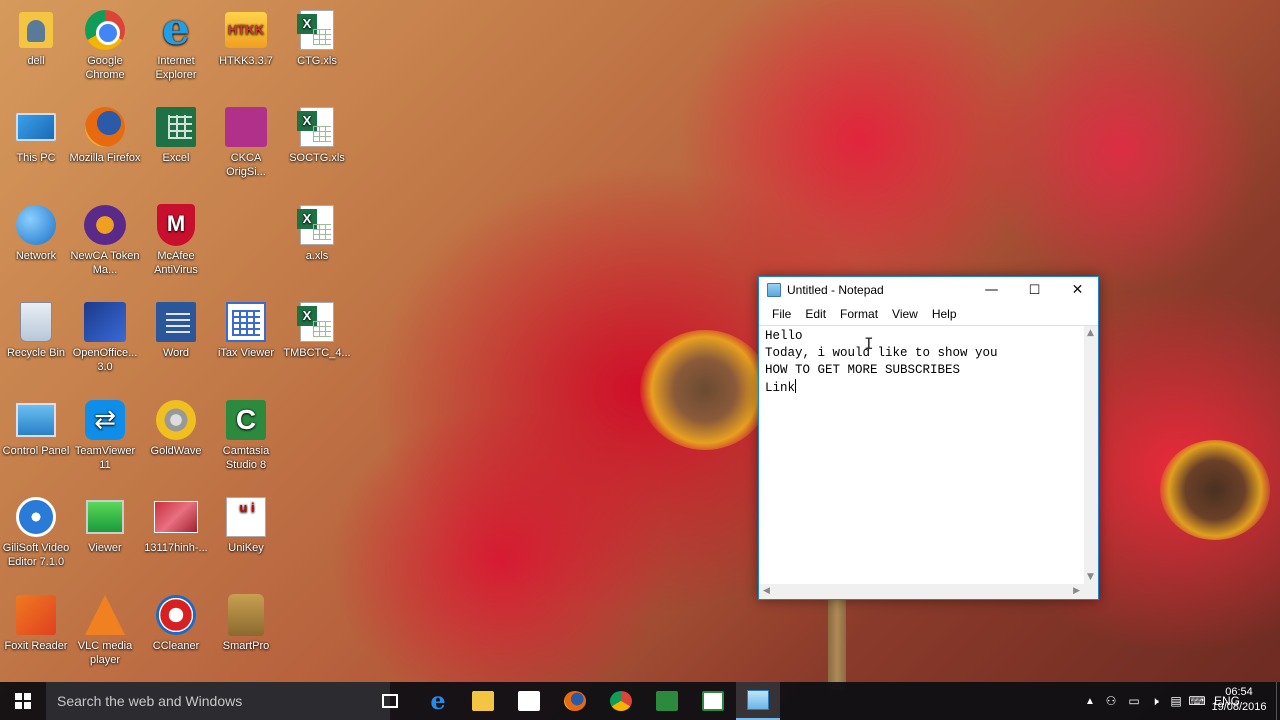  Describe the element at coordinates (105, 548) in the screenshot. I see `desktop-icon-label: Viewer` at that location.